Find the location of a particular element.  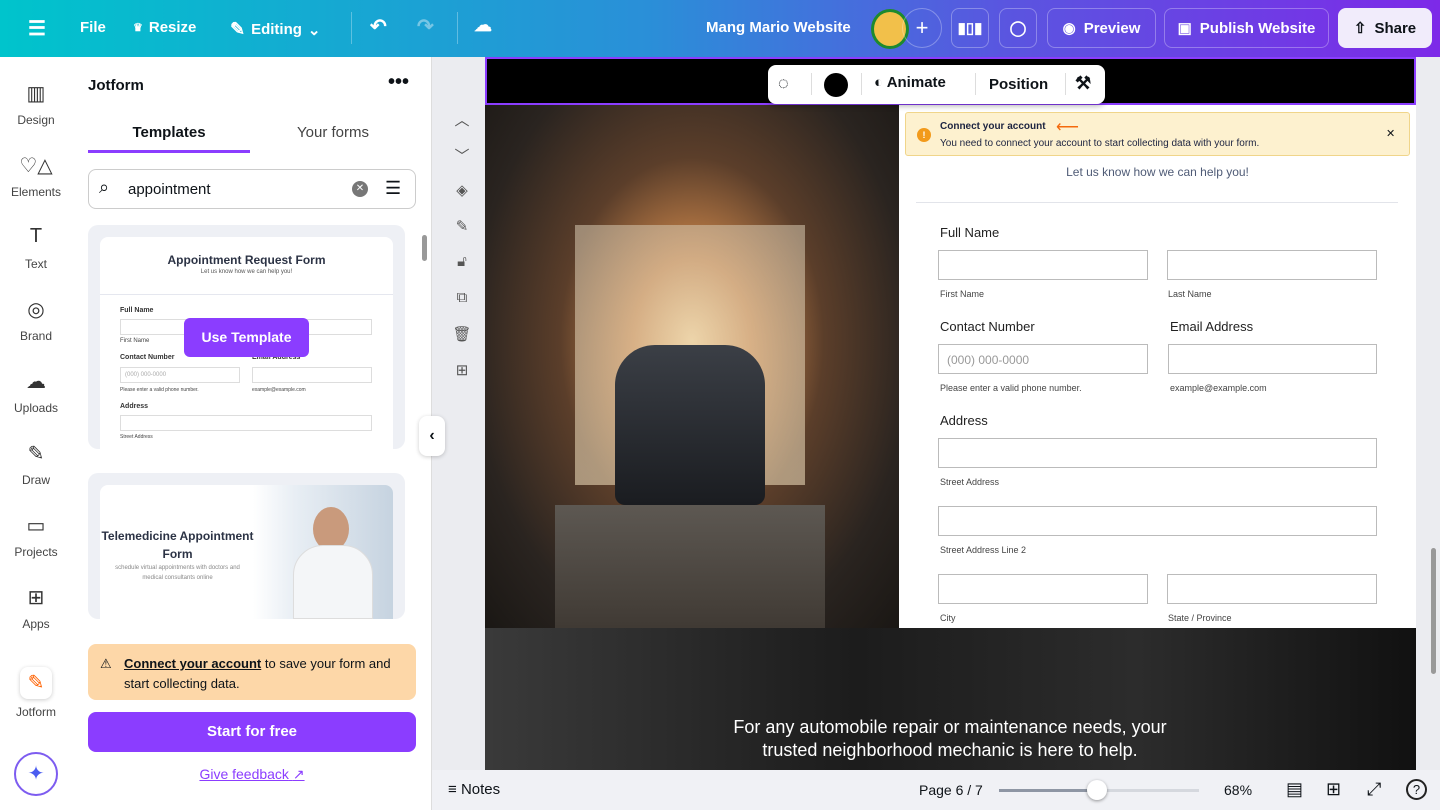

color-swatch is located at coordinates (836, 85).